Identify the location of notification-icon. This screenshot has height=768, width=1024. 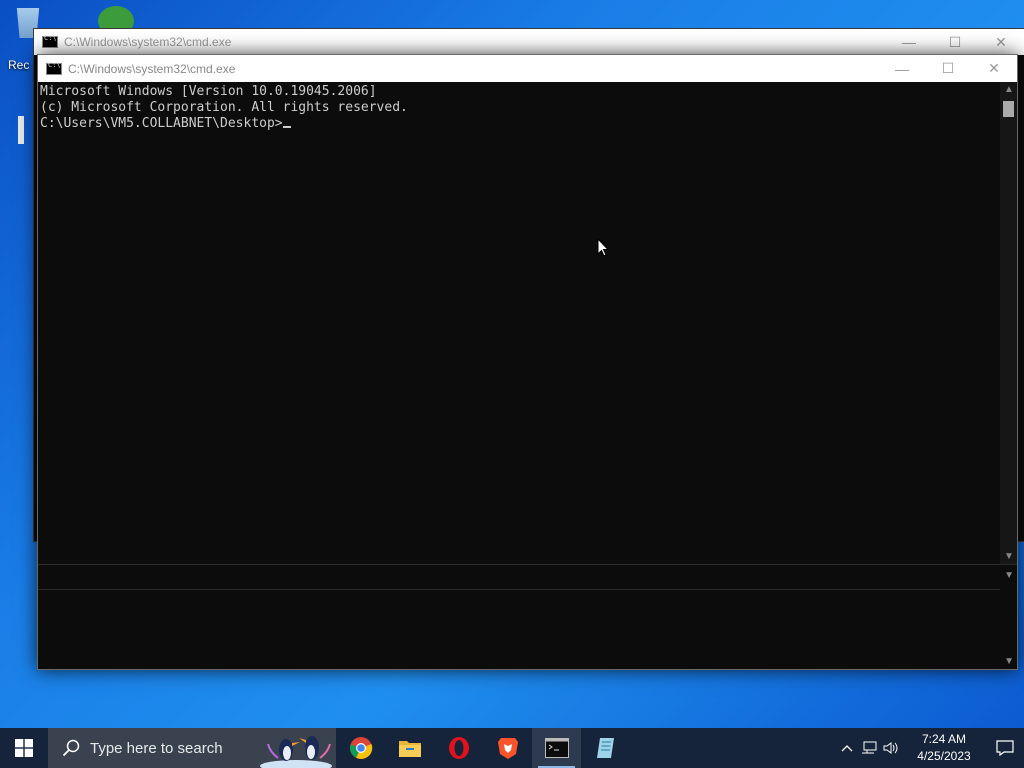
(1005, 748).